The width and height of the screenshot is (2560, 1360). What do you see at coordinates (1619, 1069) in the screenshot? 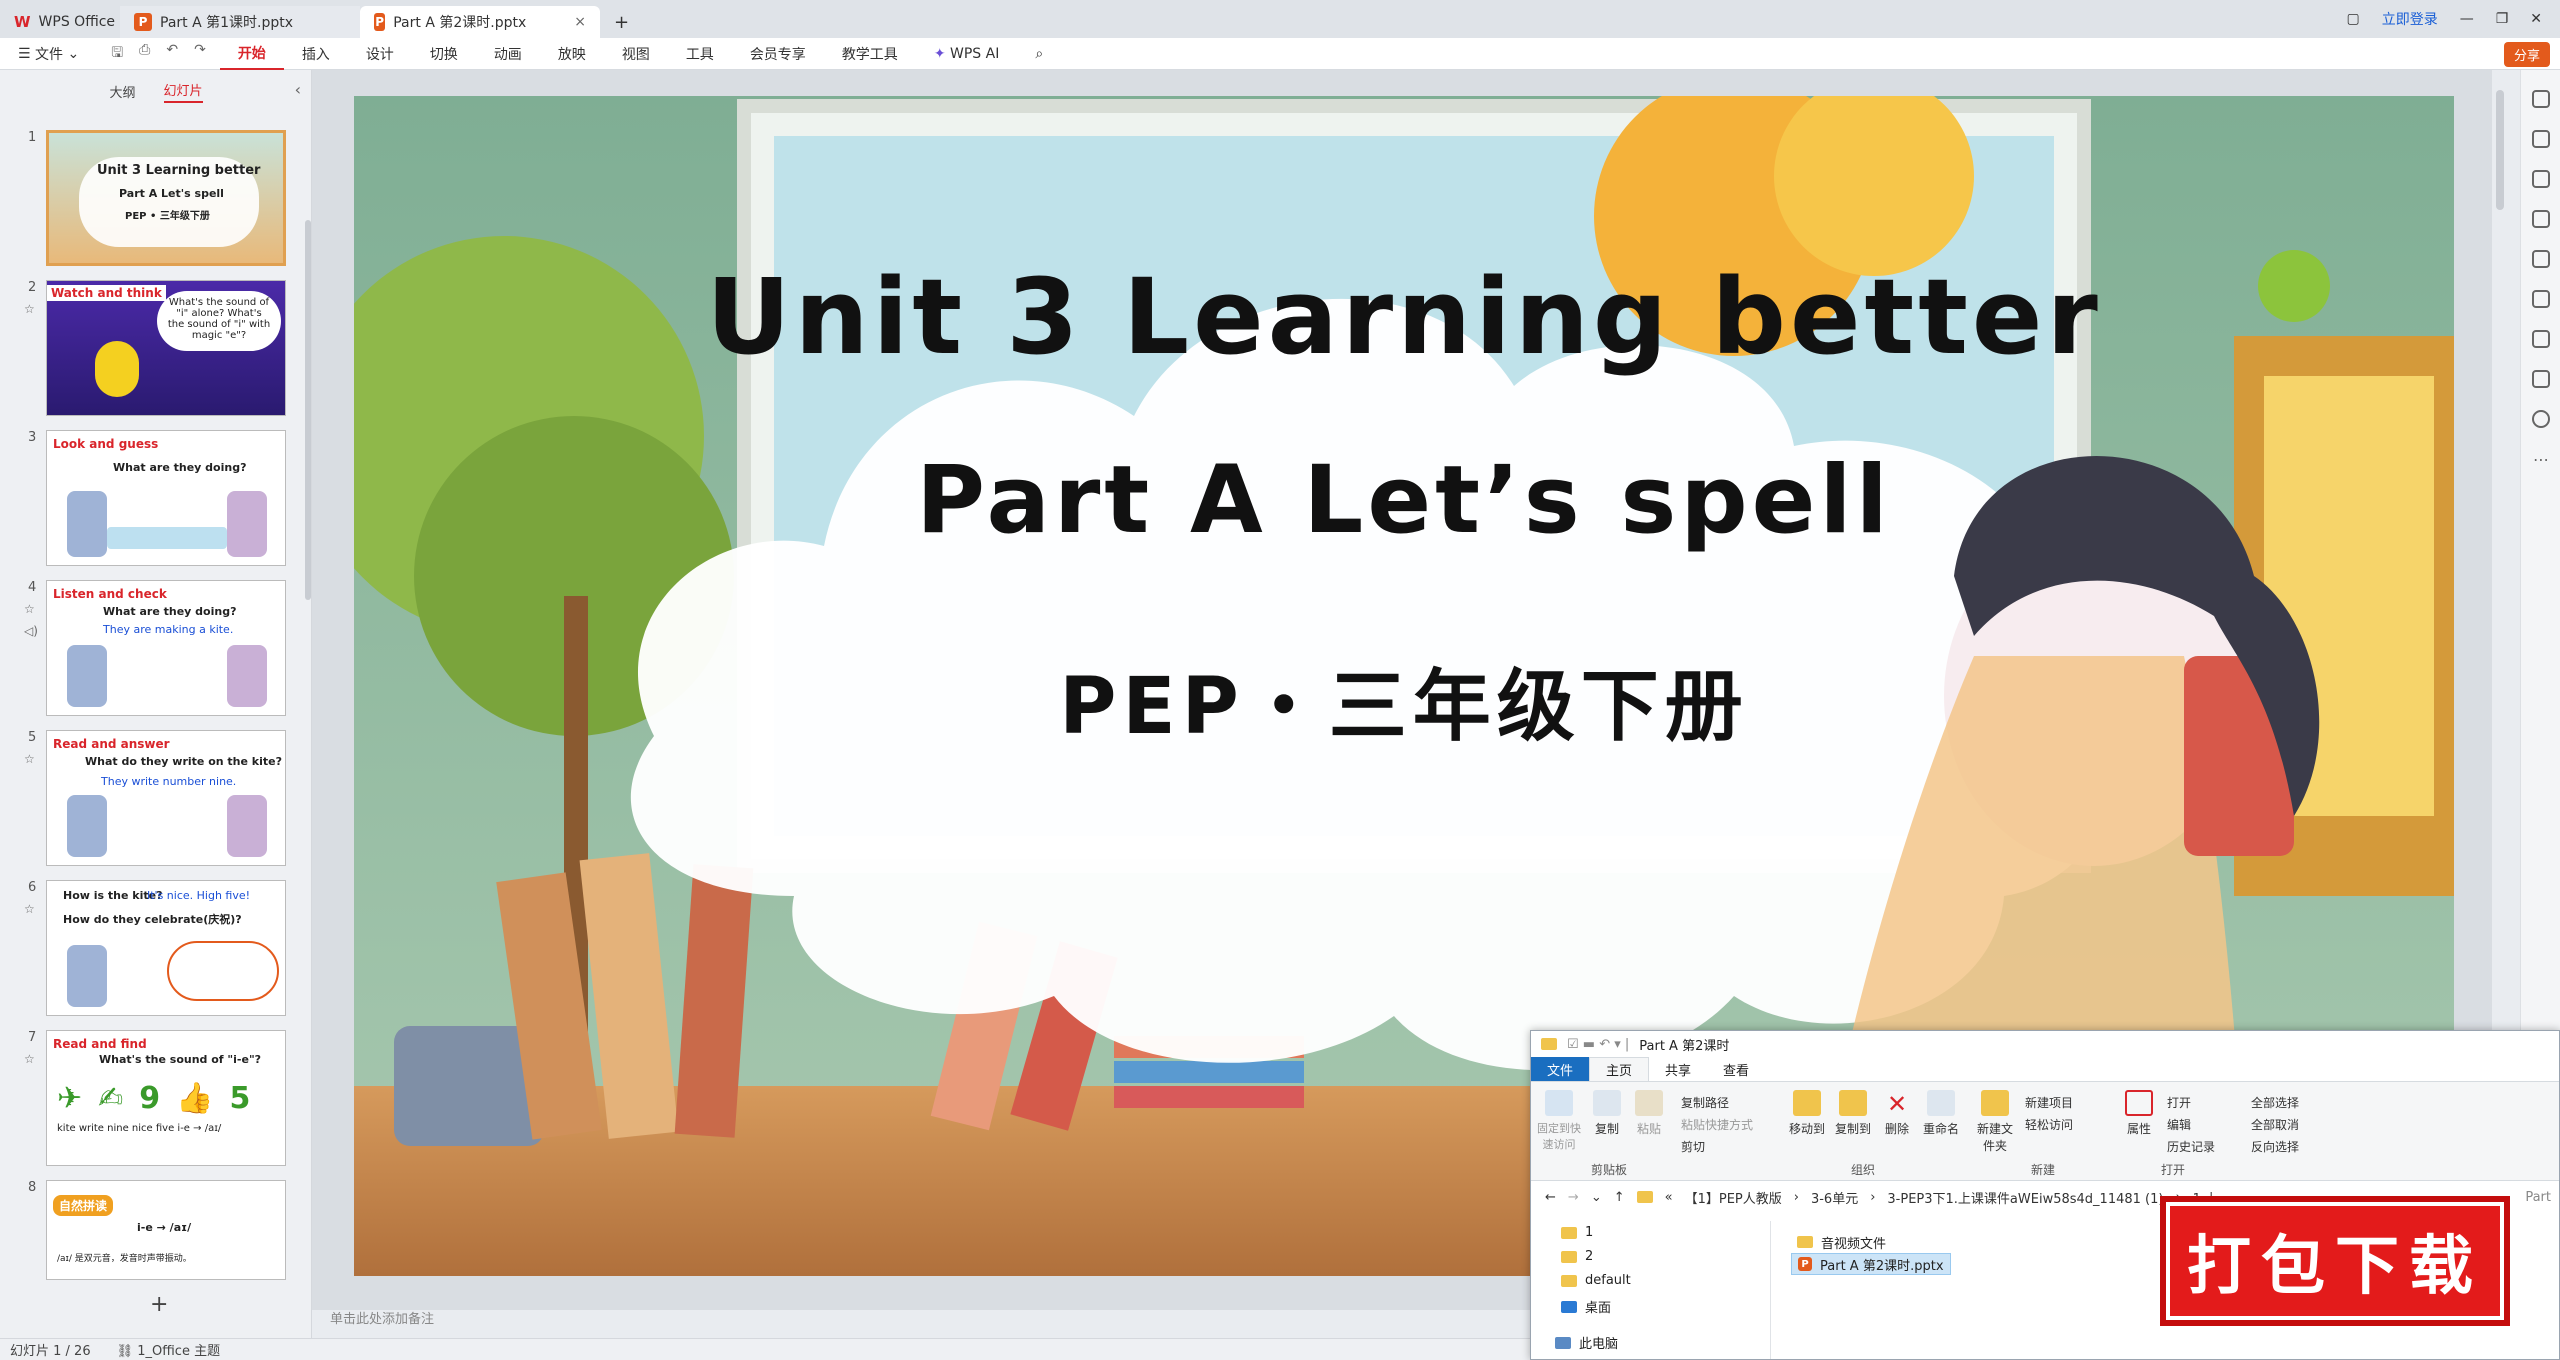
I see `explorer-tab-home: 主页` at bounding box center [1619, 1069].